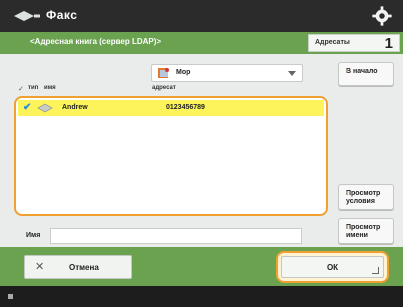 The height and width of the screenshot is (307, 403). Describe the element at coordinates (96, 41) in the screenshot. I see `address-book-path: <Адресная книга (сервер LDAP)>` at that location.